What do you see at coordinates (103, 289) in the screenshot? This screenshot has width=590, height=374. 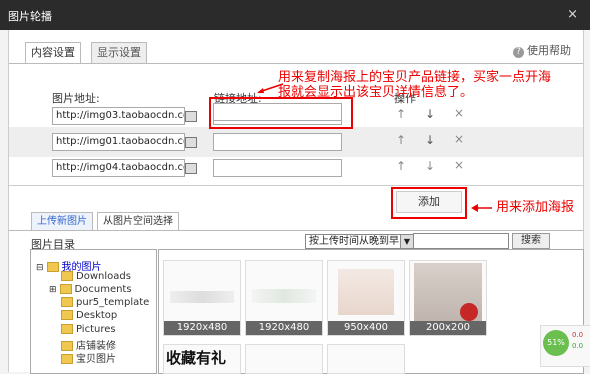 I see `tree-item-label: Documents` at bounding box center [103, 289].